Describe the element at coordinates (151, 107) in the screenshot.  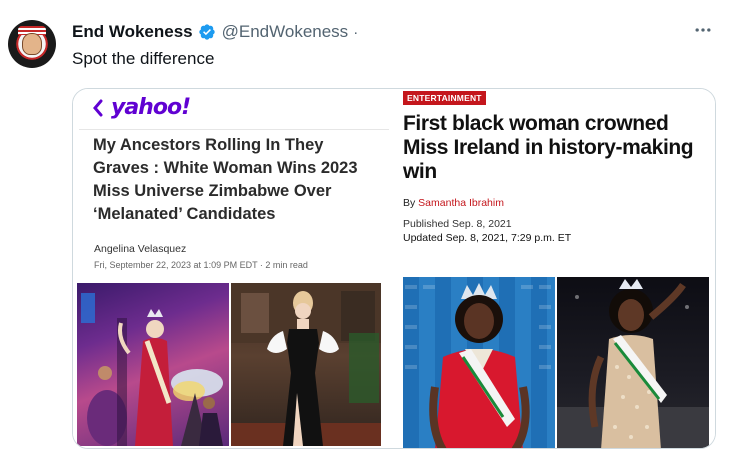
I see `yahoo-logo: yahoo!` at that location.